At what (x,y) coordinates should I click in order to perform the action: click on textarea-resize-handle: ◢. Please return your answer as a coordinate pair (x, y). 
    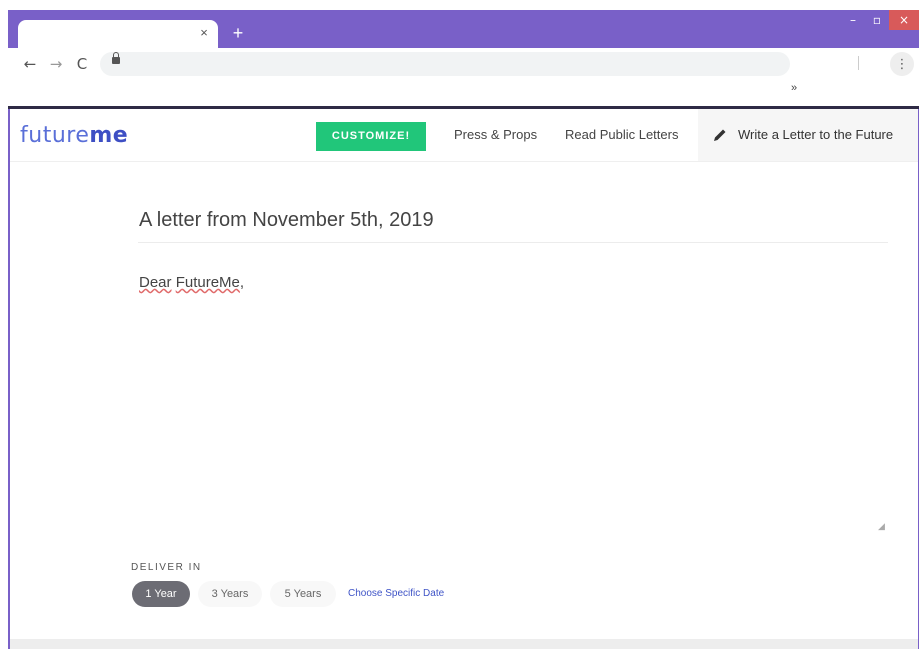
    Looking at the image, I should click on (882, 526).